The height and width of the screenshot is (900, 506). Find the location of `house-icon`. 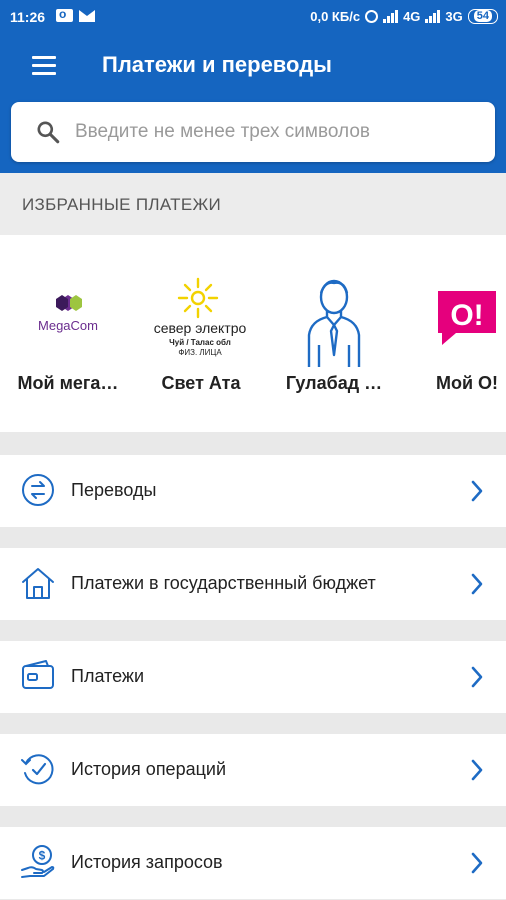

house-icon is located at coordinates (38, 583).